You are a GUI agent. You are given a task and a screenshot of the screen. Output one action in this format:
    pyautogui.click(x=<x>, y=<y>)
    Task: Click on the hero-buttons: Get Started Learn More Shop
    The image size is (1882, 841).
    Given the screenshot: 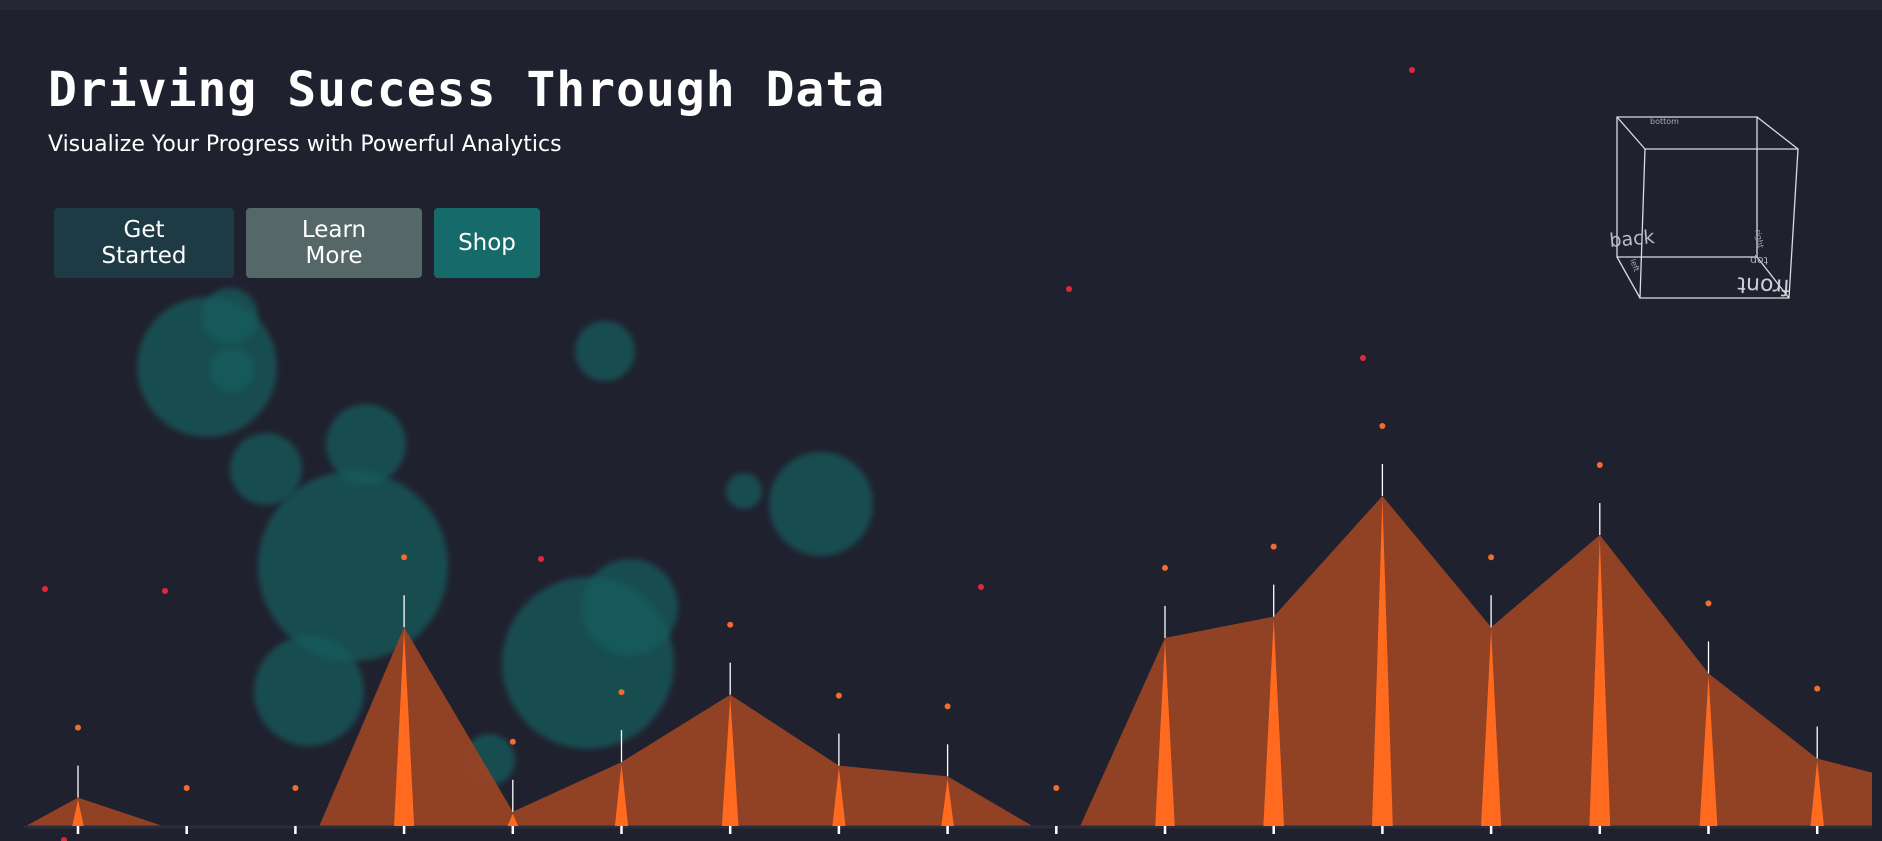 What is the action you would take?
    pyautogui.click(x=297, y=243)
    